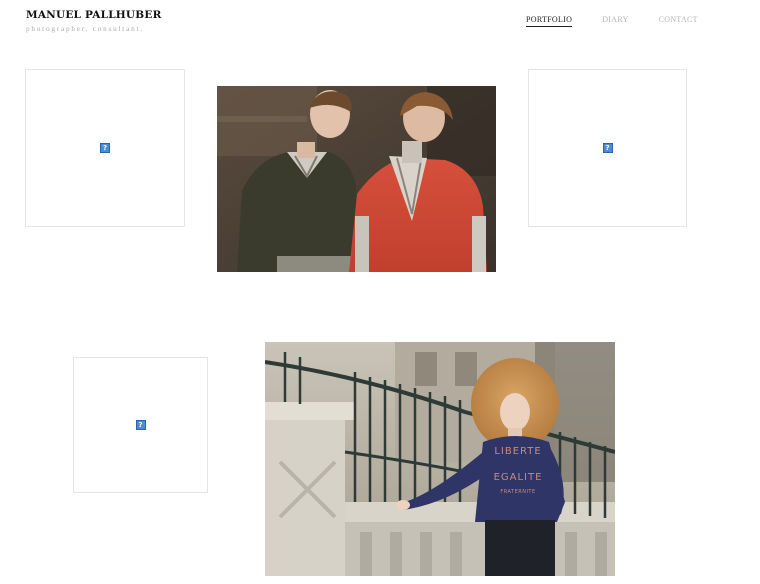 The image size is (760, 584). What do you see at coordinates (85, 29) in the screenshot?
I see `site-tagline: photographer. consultant.` at bounding box center [85, 29].